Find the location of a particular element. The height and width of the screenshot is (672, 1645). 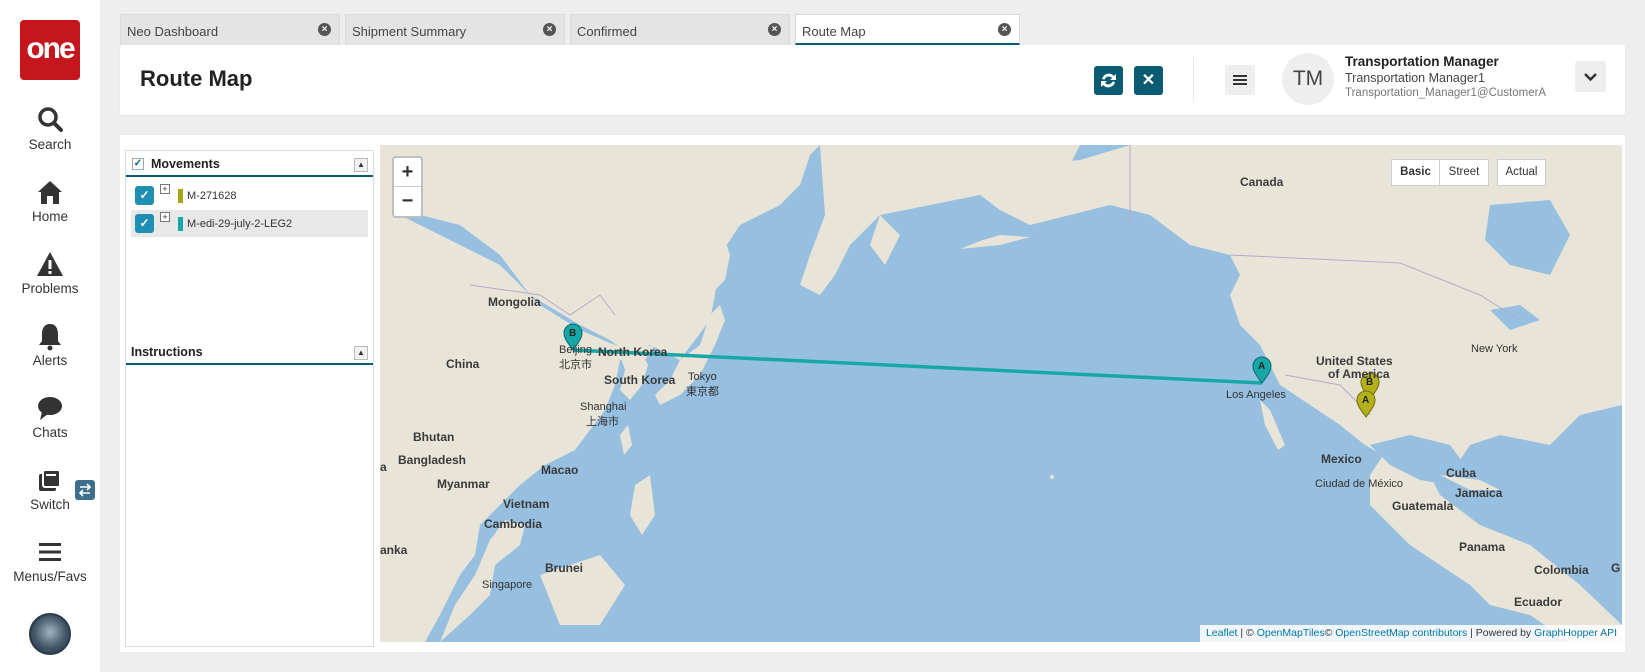

tab-neo-dashboard: Neo Dashboard × is located at coordinates (230, 29).